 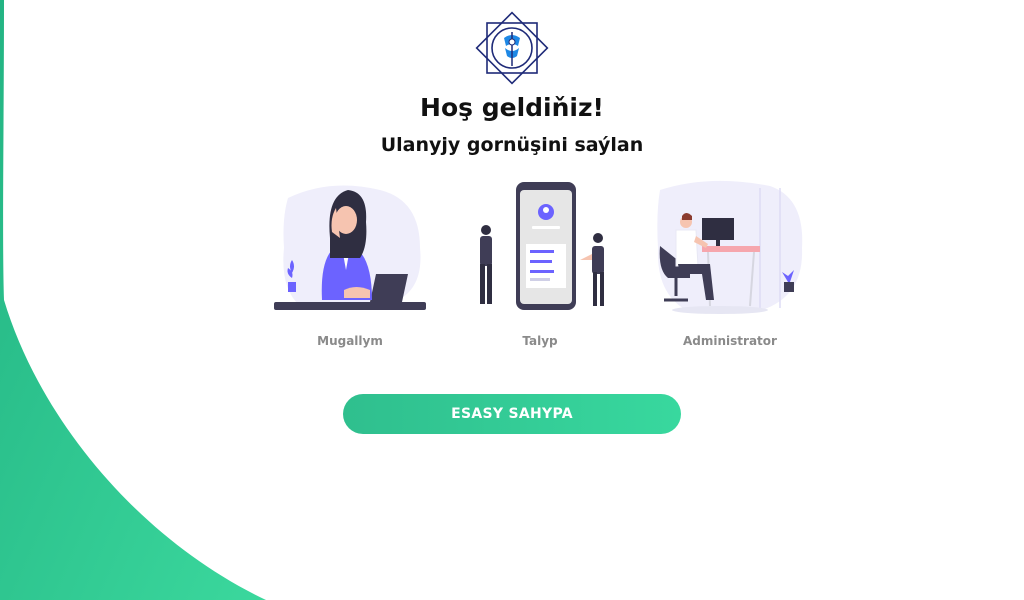 I want to click on role-card-teacher: Mugallym, so click(x=350, y=266).